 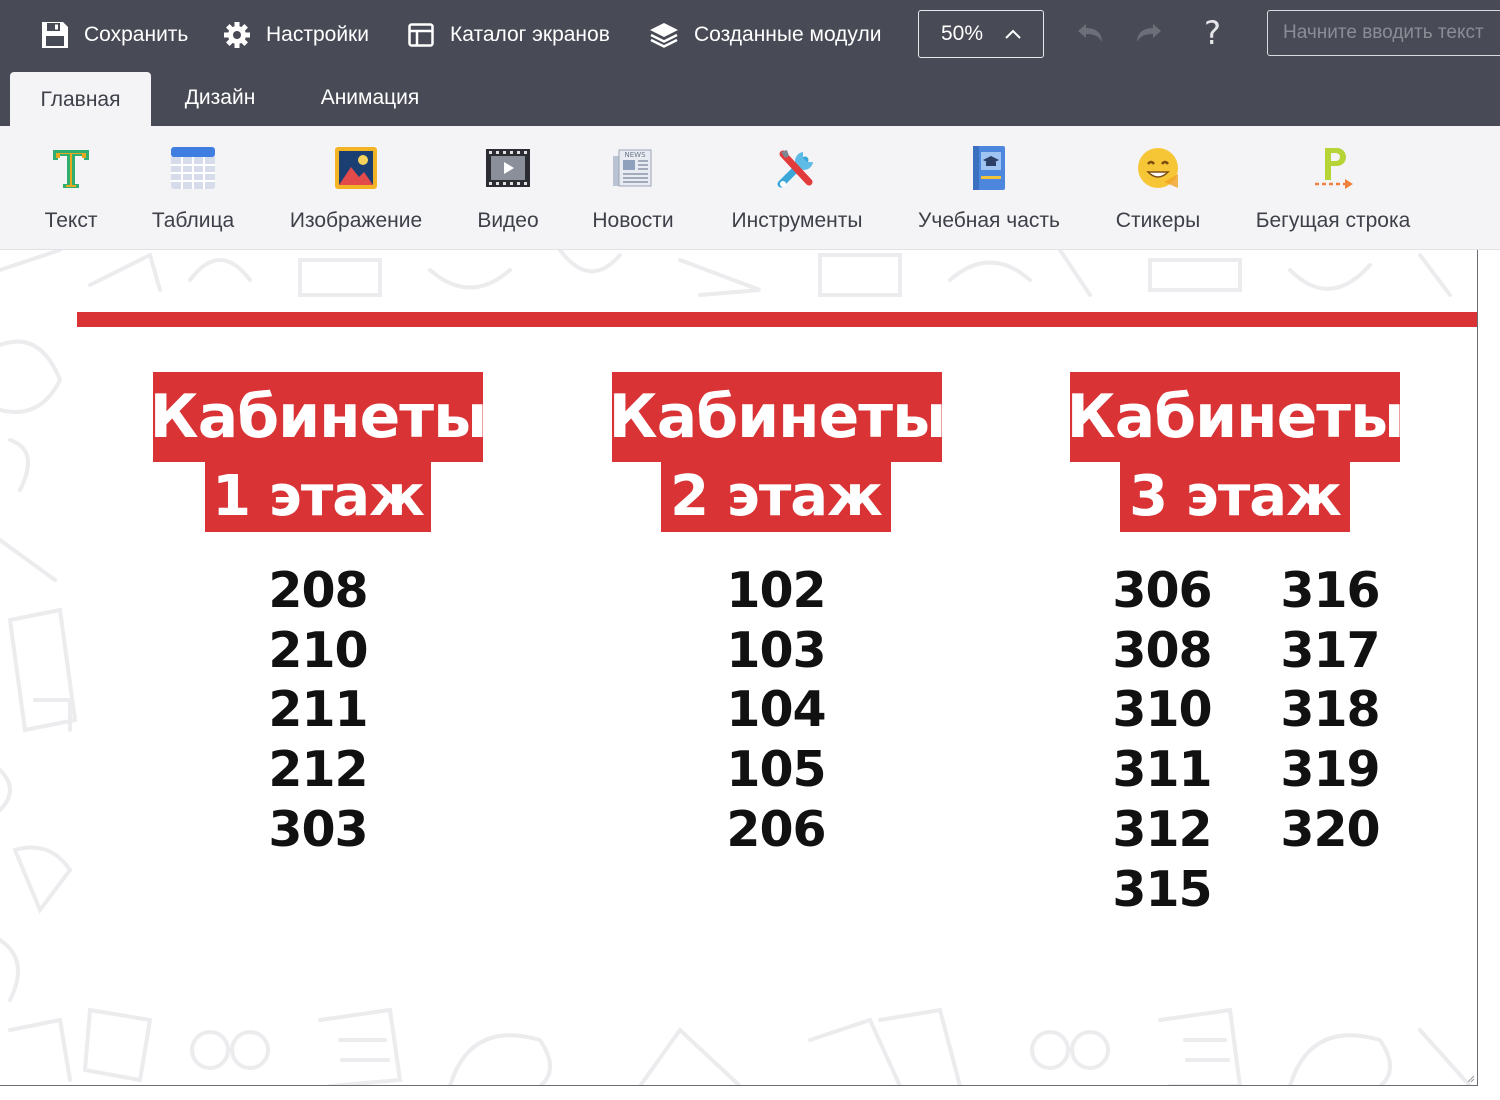 What do you see at coordinates (776, 769) in the screenshot?
I see `room-number: 105` at bounding box center [776, 769].